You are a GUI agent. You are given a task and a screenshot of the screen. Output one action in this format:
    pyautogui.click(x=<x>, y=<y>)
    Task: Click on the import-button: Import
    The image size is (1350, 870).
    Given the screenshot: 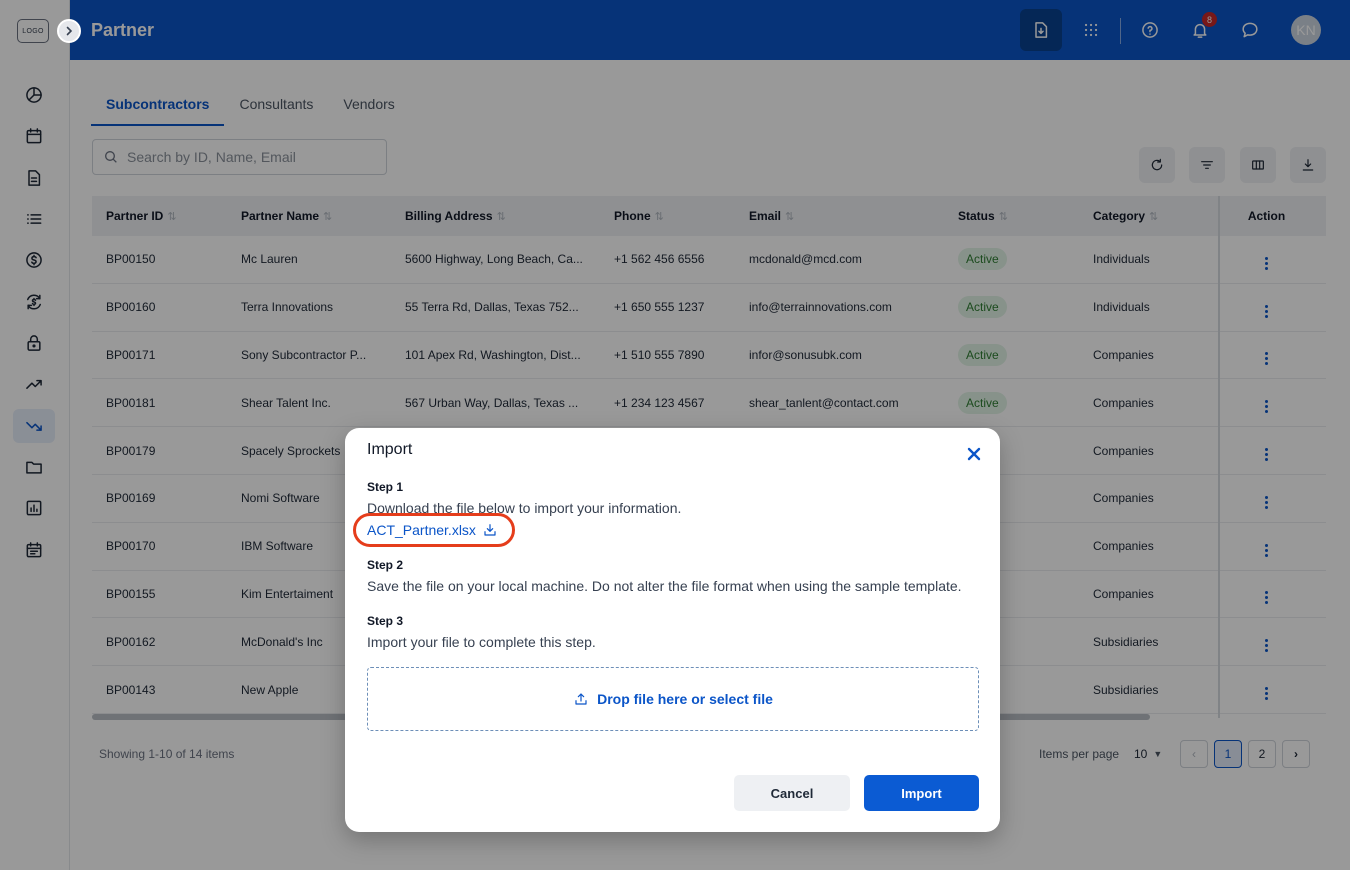 What is the action you would take?
    pyautogui.click(x=921, y=793)
    